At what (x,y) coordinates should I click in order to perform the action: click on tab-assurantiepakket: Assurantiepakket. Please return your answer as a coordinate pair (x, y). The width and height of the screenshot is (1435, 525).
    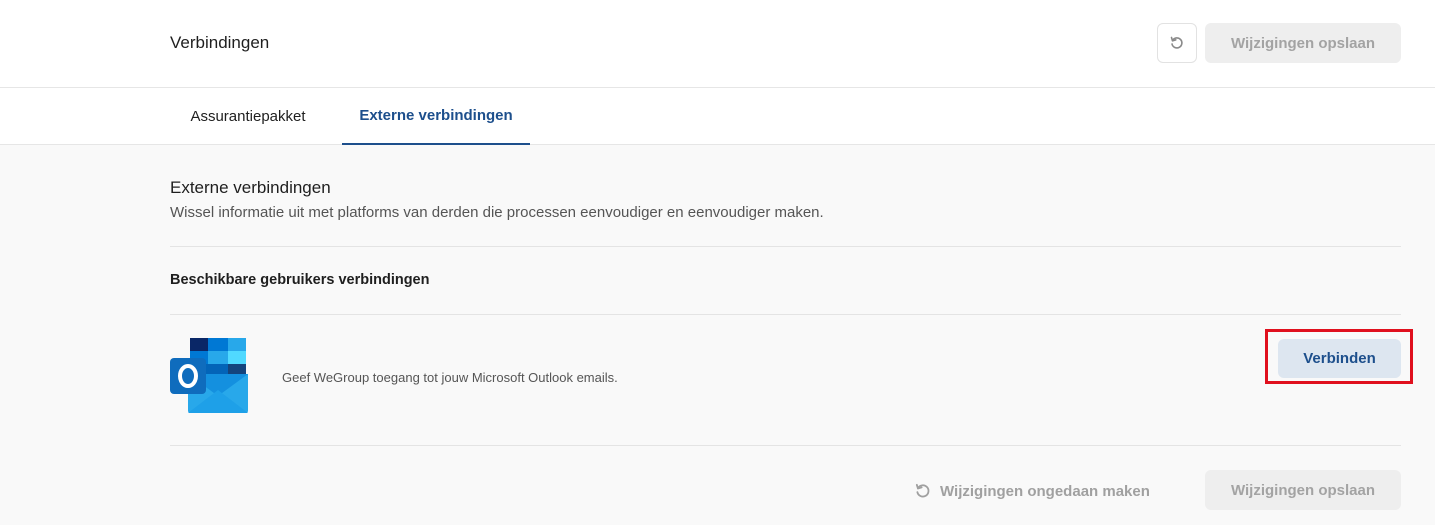
    Looking at the image, I should click on (248, 116).